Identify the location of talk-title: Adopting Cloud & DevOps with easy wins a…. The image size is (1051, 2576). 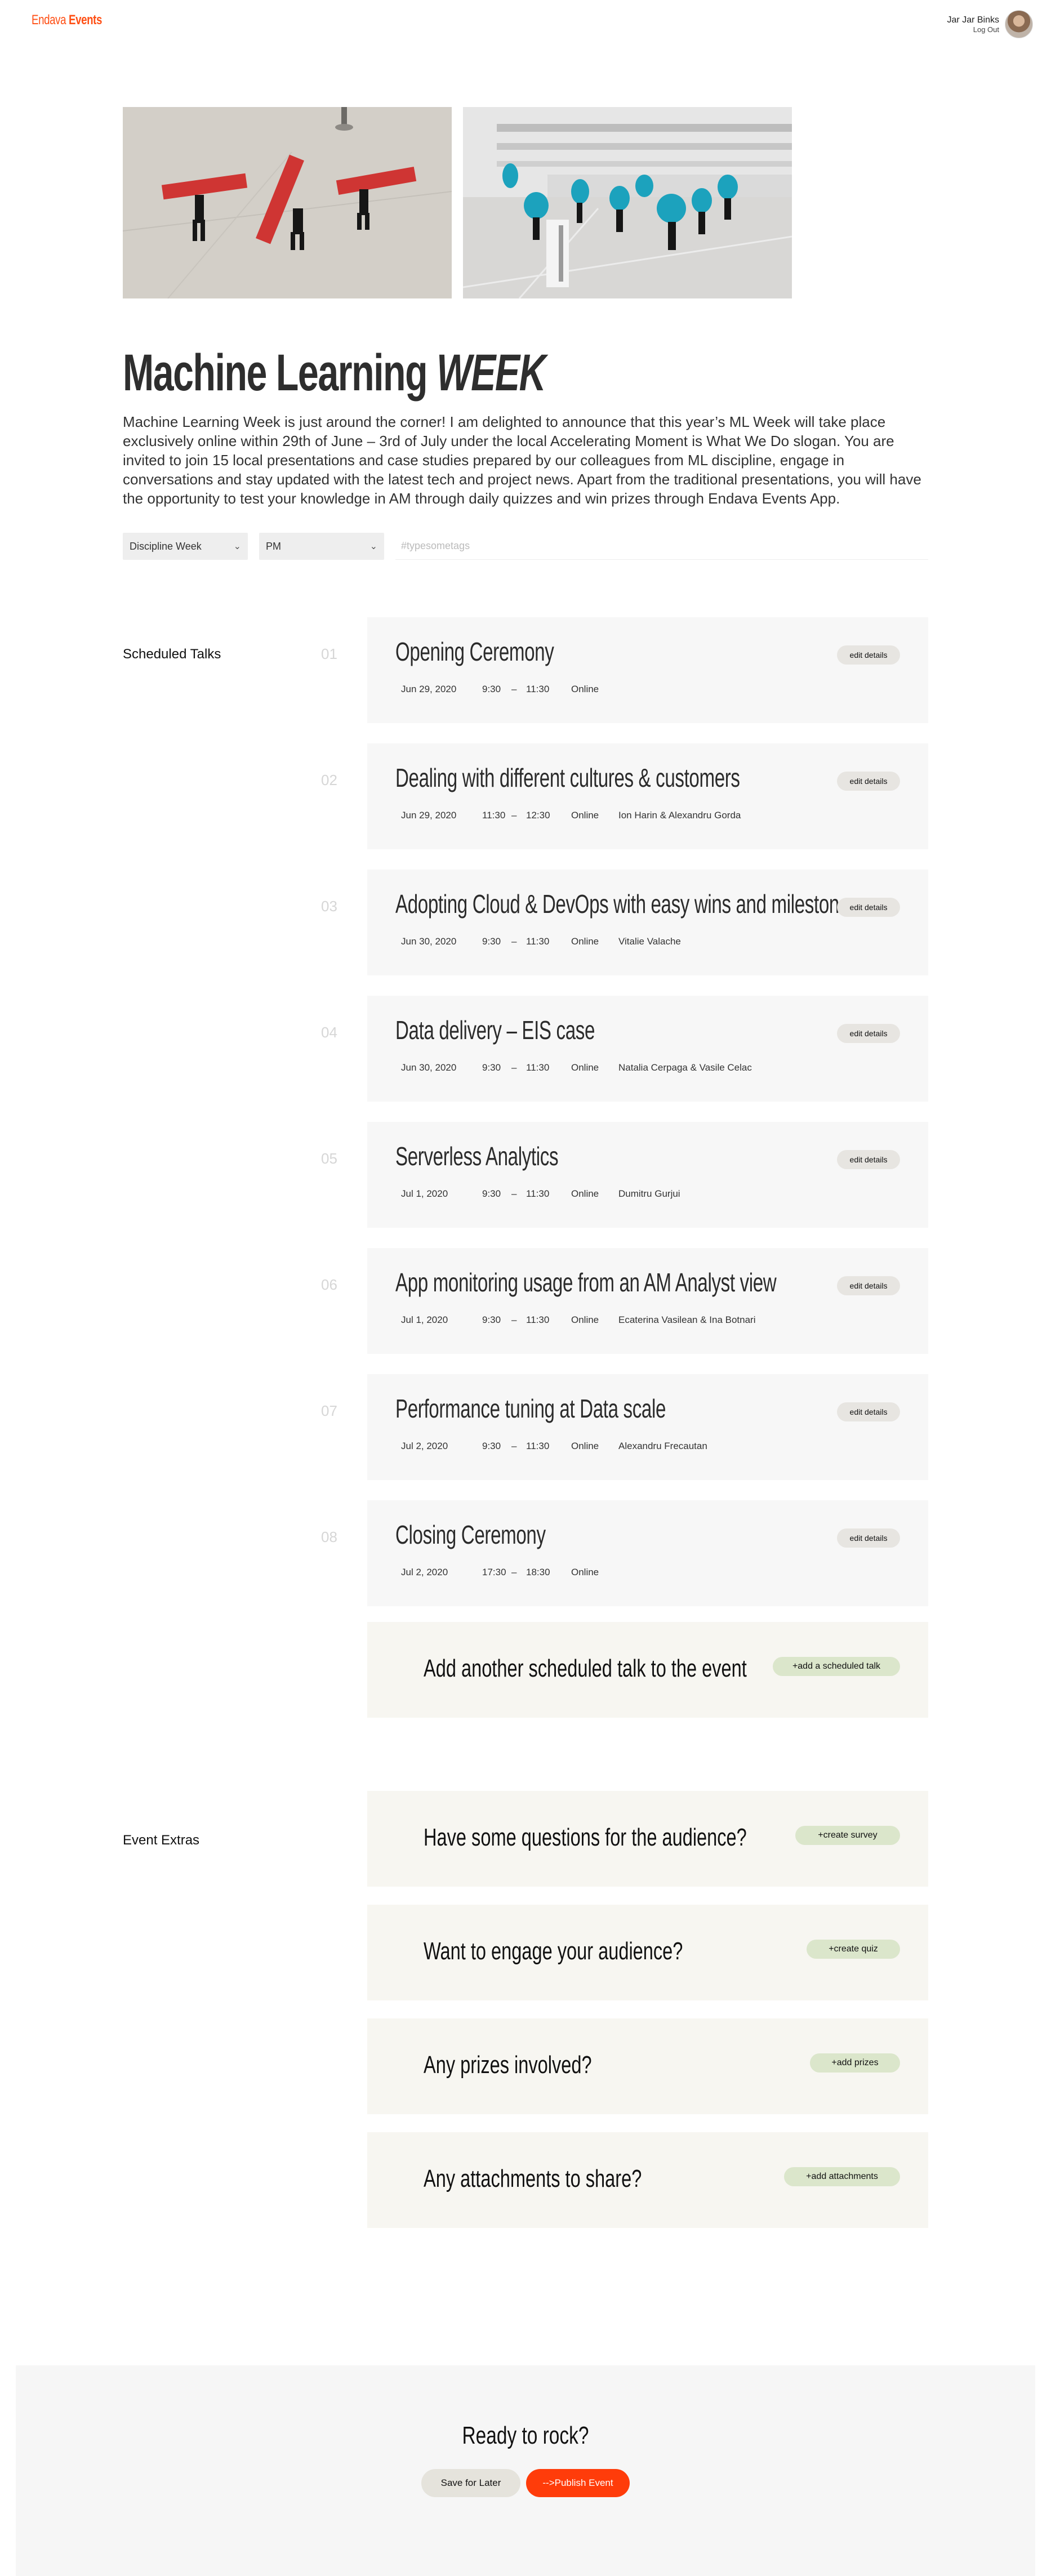
(630, 904).